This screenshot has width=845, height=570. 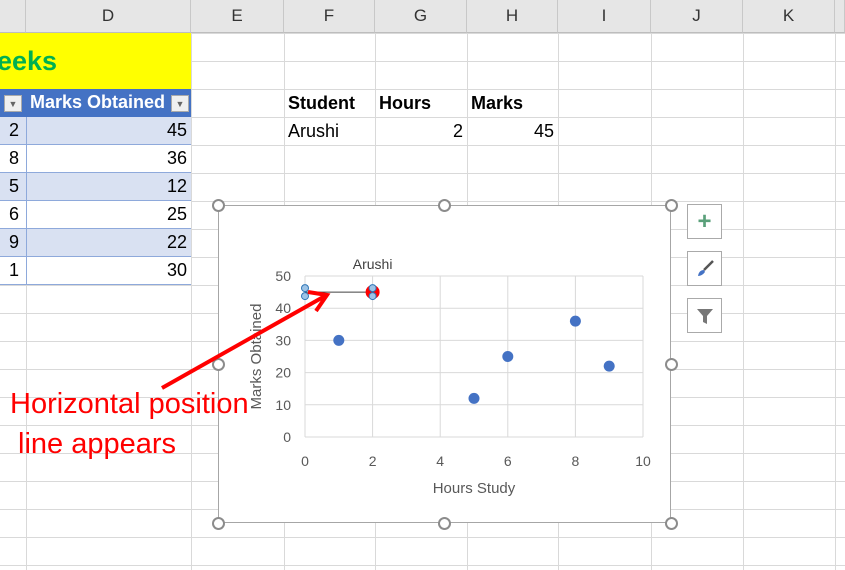 I want to click on annotation-line2: line appears, so click(x=97, y=444).